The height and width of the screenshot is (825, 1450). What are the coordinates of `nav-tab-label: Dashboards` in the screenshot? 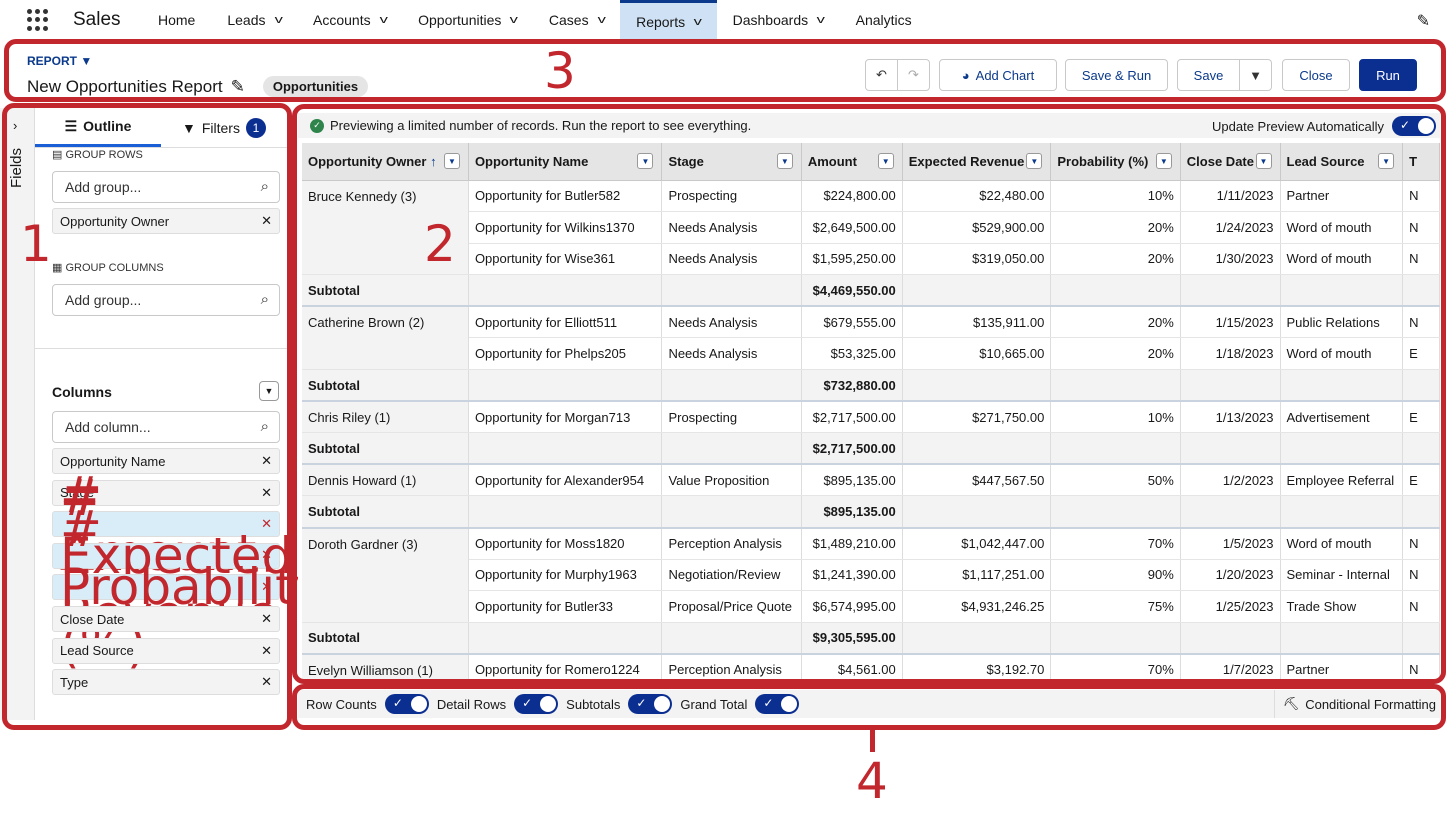 It's located at (770, 20).